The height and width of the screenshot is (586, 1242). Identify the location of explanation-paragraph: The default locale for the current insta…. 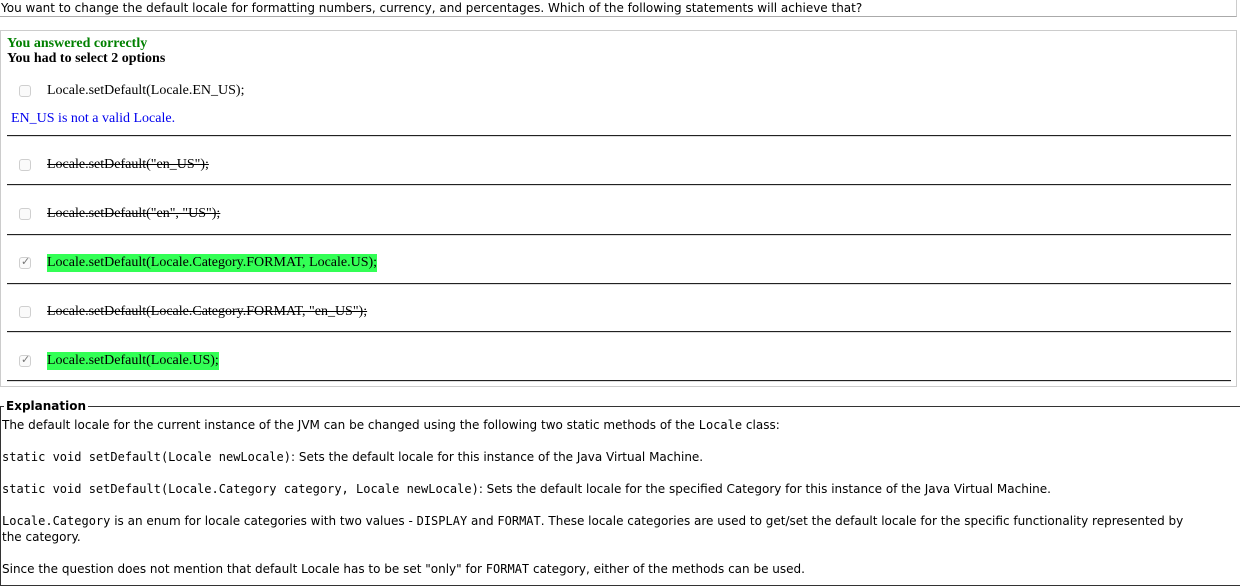
(391, 425).